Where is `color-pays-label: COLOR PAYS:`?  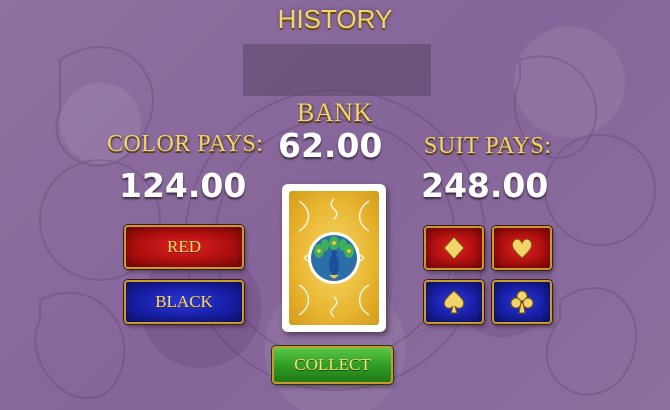
color-pays-label: COLOR PAYS: is located at coordinates (185, 144).